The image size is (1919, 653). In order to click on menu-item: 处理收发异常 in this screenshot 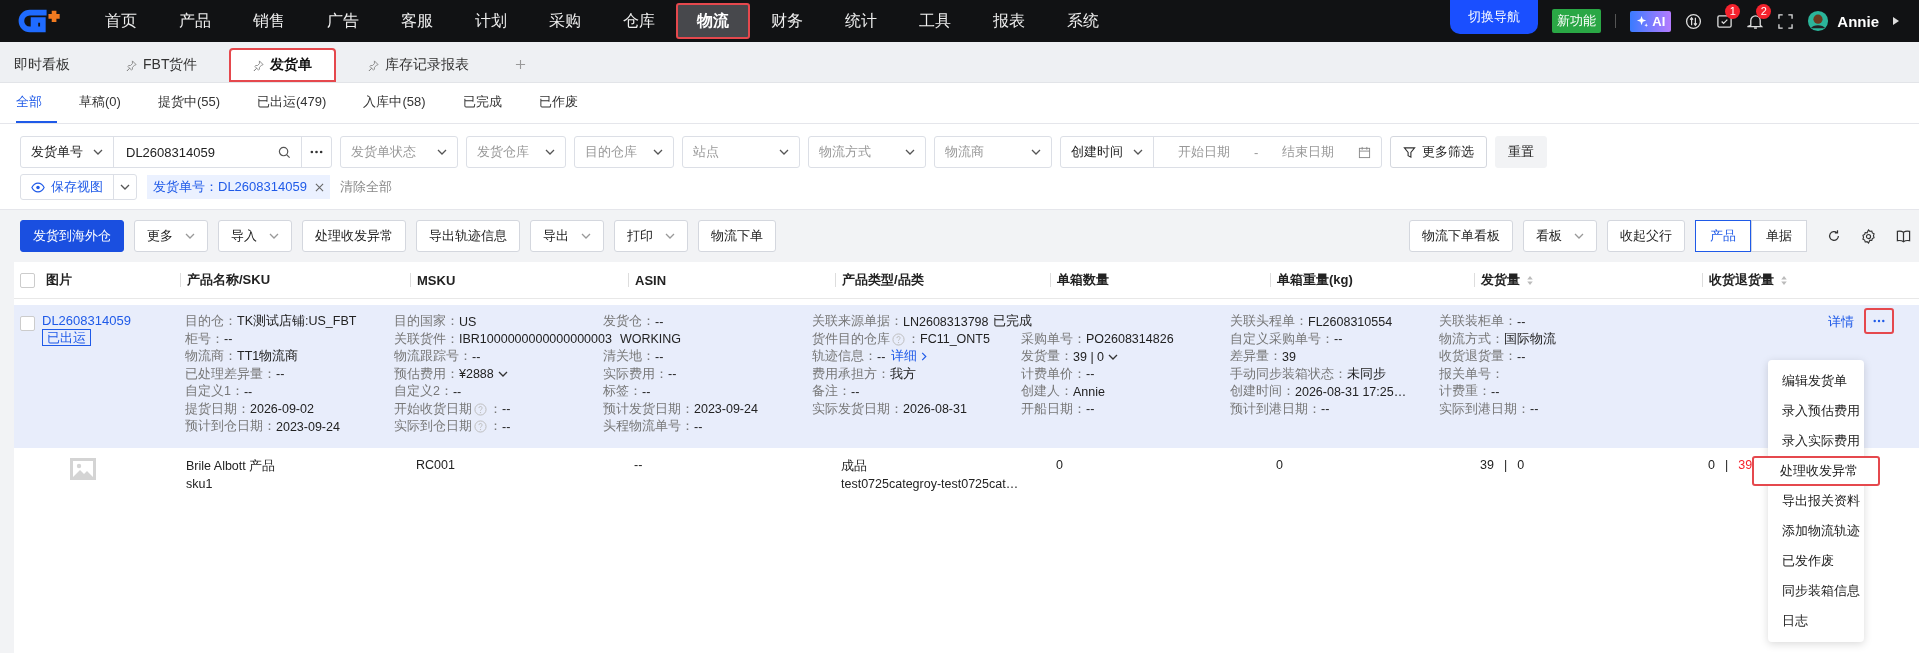, I will do `click(1816, 471)`.